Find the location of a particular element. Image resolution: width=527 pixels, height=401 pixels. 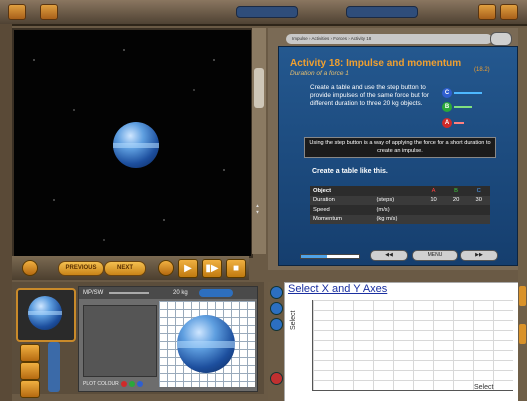

simulation-controls: PREVIOUS NEXT ▶ ▮▶ ■ is located at coordinates (130, 268).